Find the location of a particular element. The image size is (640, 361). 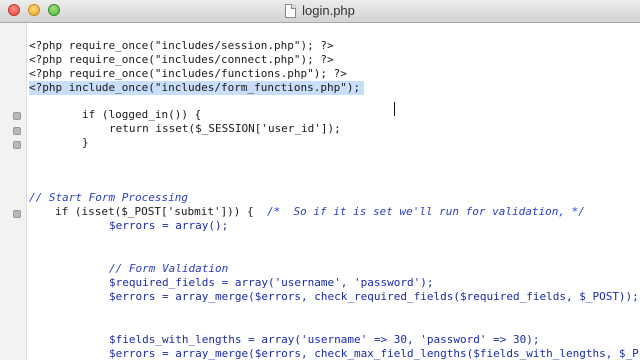

code-line-errors: $errors = array(); is located at coordinates (169, 225).